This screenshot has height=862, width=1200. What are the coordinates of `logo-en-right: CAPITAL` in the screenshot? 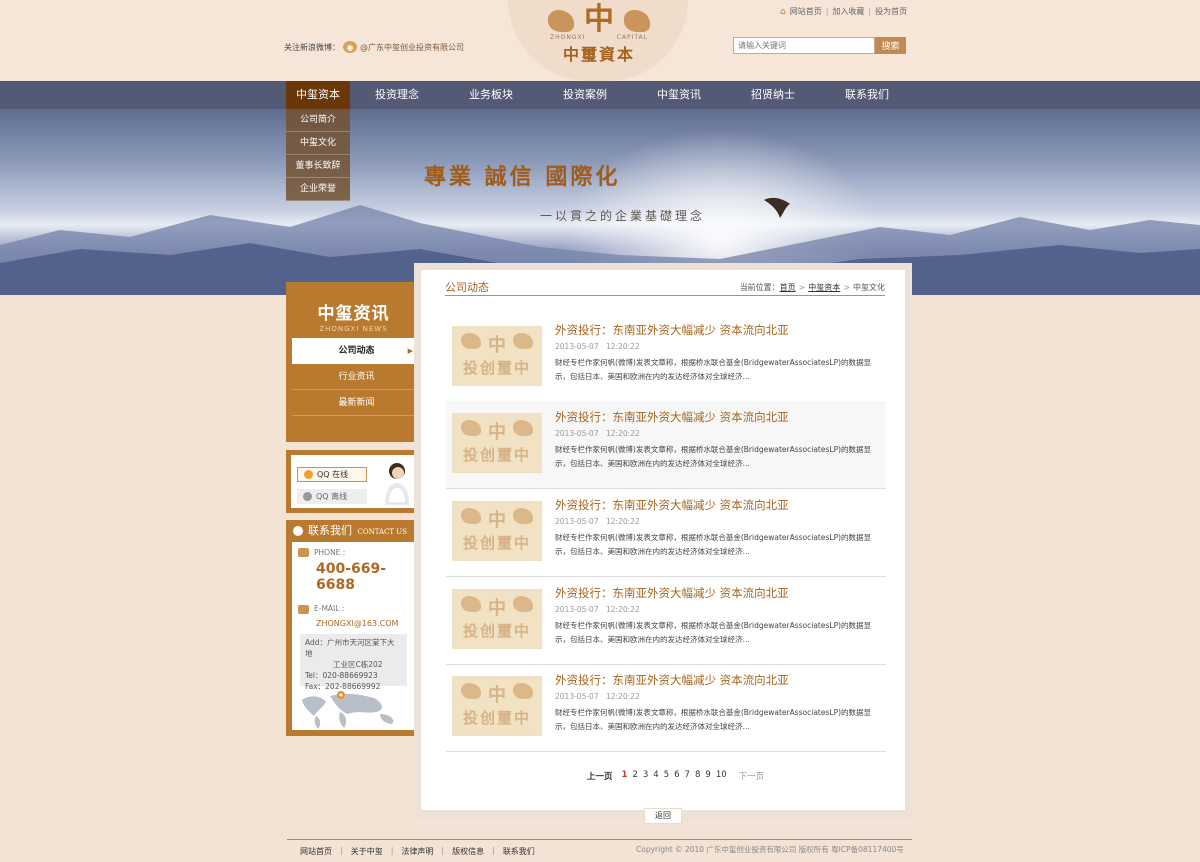 It's located at (632, 37).